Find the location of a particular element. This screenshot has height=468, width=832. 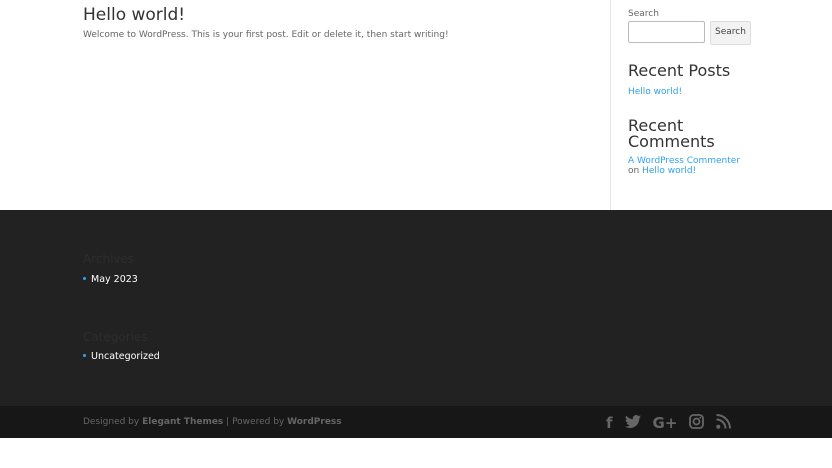

comment-author-link: A WordPress Commenter is located at coordinates (684, 161).